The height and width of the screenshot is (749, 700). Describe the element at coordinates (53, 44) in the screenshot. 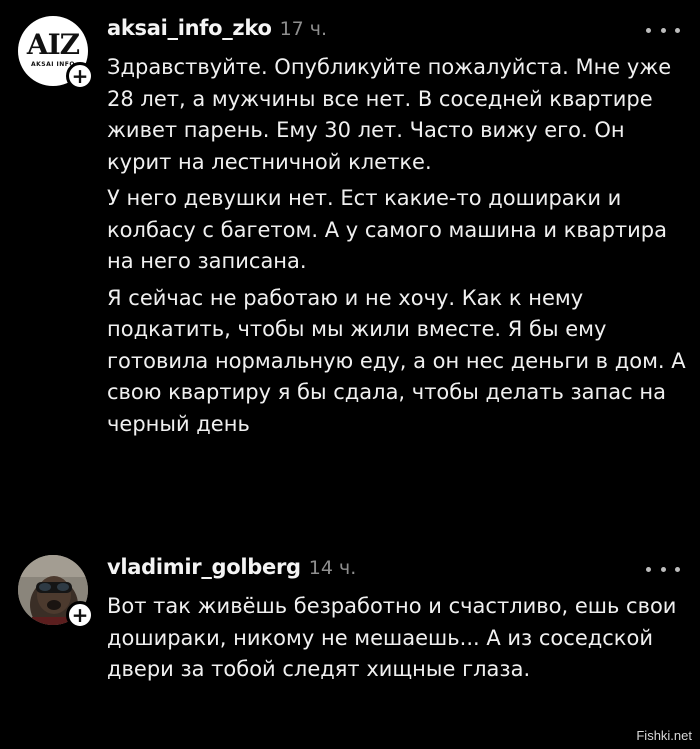

I see `avatar-logo-text: AIZ` at that location.